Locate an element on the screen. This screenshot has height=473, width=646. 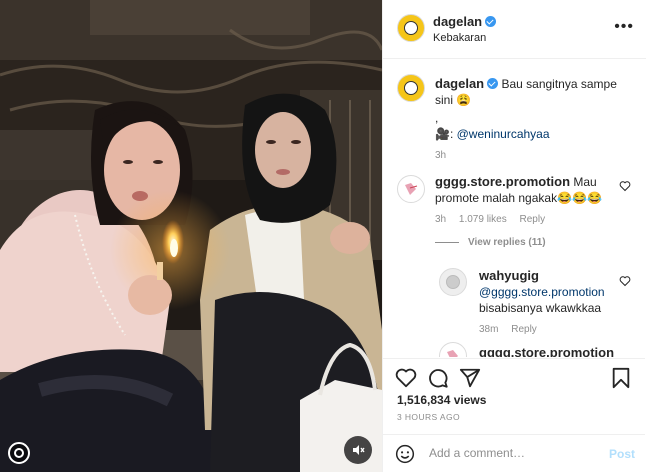
reply-mention: @gggg.store.promotion is located at coordinates (542, 292).